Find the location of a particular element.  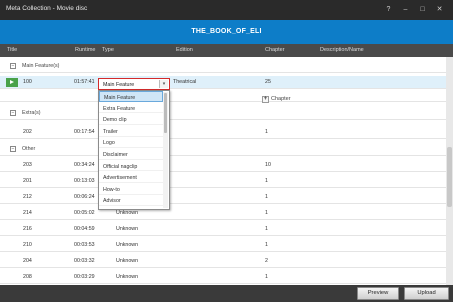

type-option: Trailer is located at coordinates (131, 131).